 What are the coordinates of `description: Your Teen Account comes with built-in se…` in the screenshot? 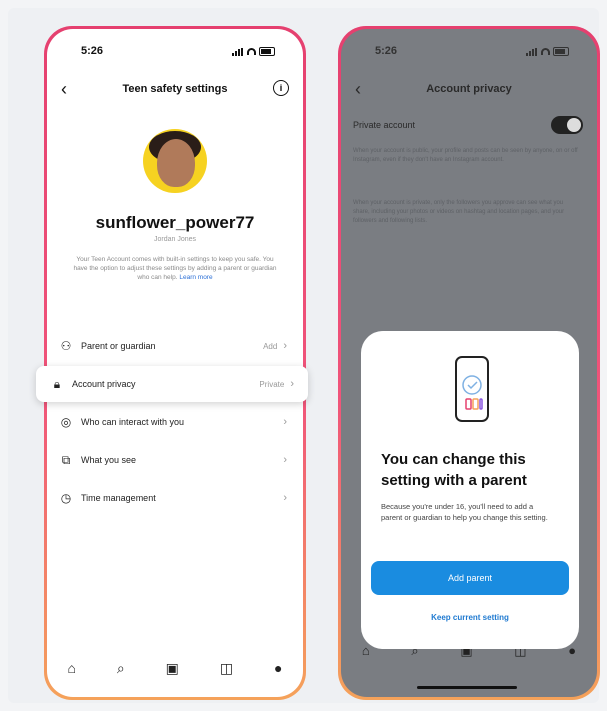 It's located at (175, 268).